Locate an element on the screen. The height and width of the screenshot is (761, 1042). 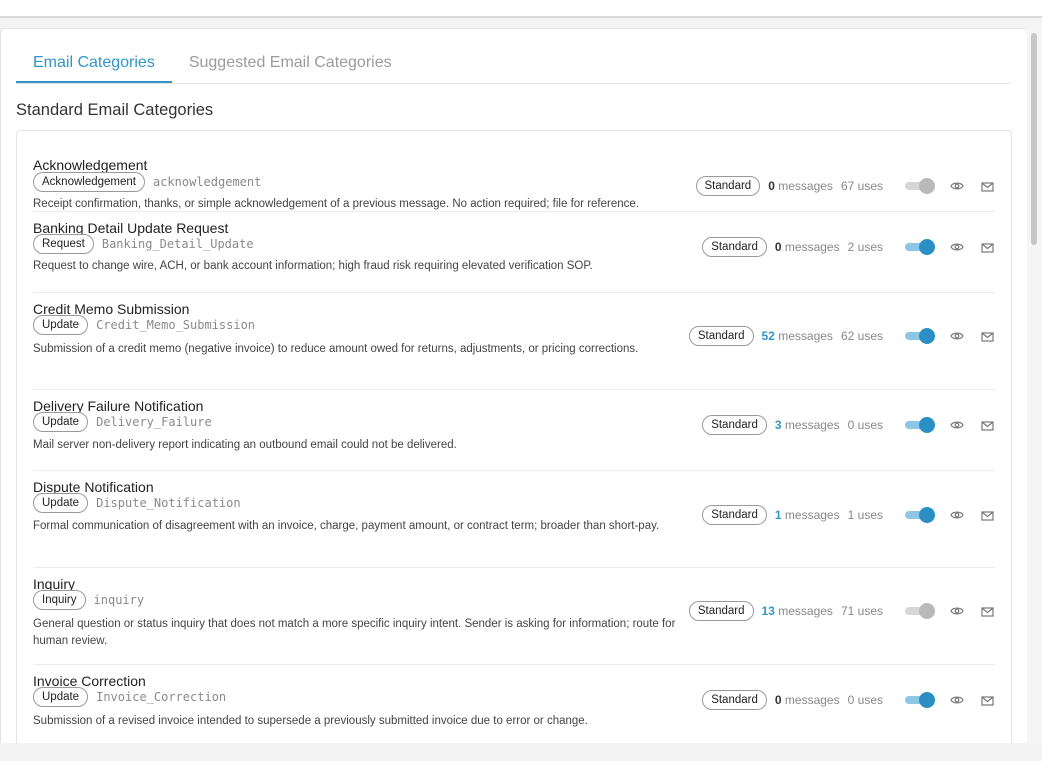
use-count-value: 1 is located at coordinates (851, 515).